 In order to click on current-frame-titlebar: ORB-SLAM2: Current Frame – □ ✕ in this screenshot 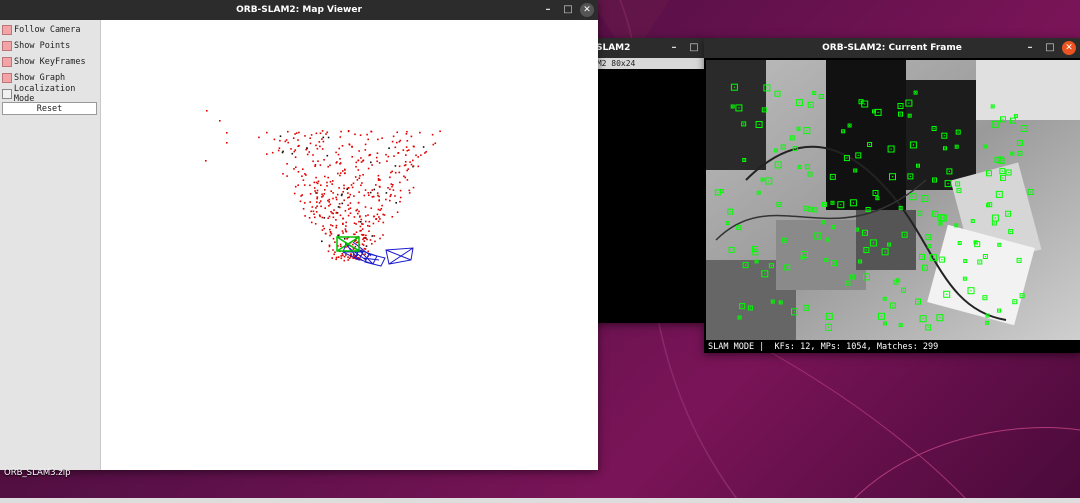, I will do `click(892, 48)`.